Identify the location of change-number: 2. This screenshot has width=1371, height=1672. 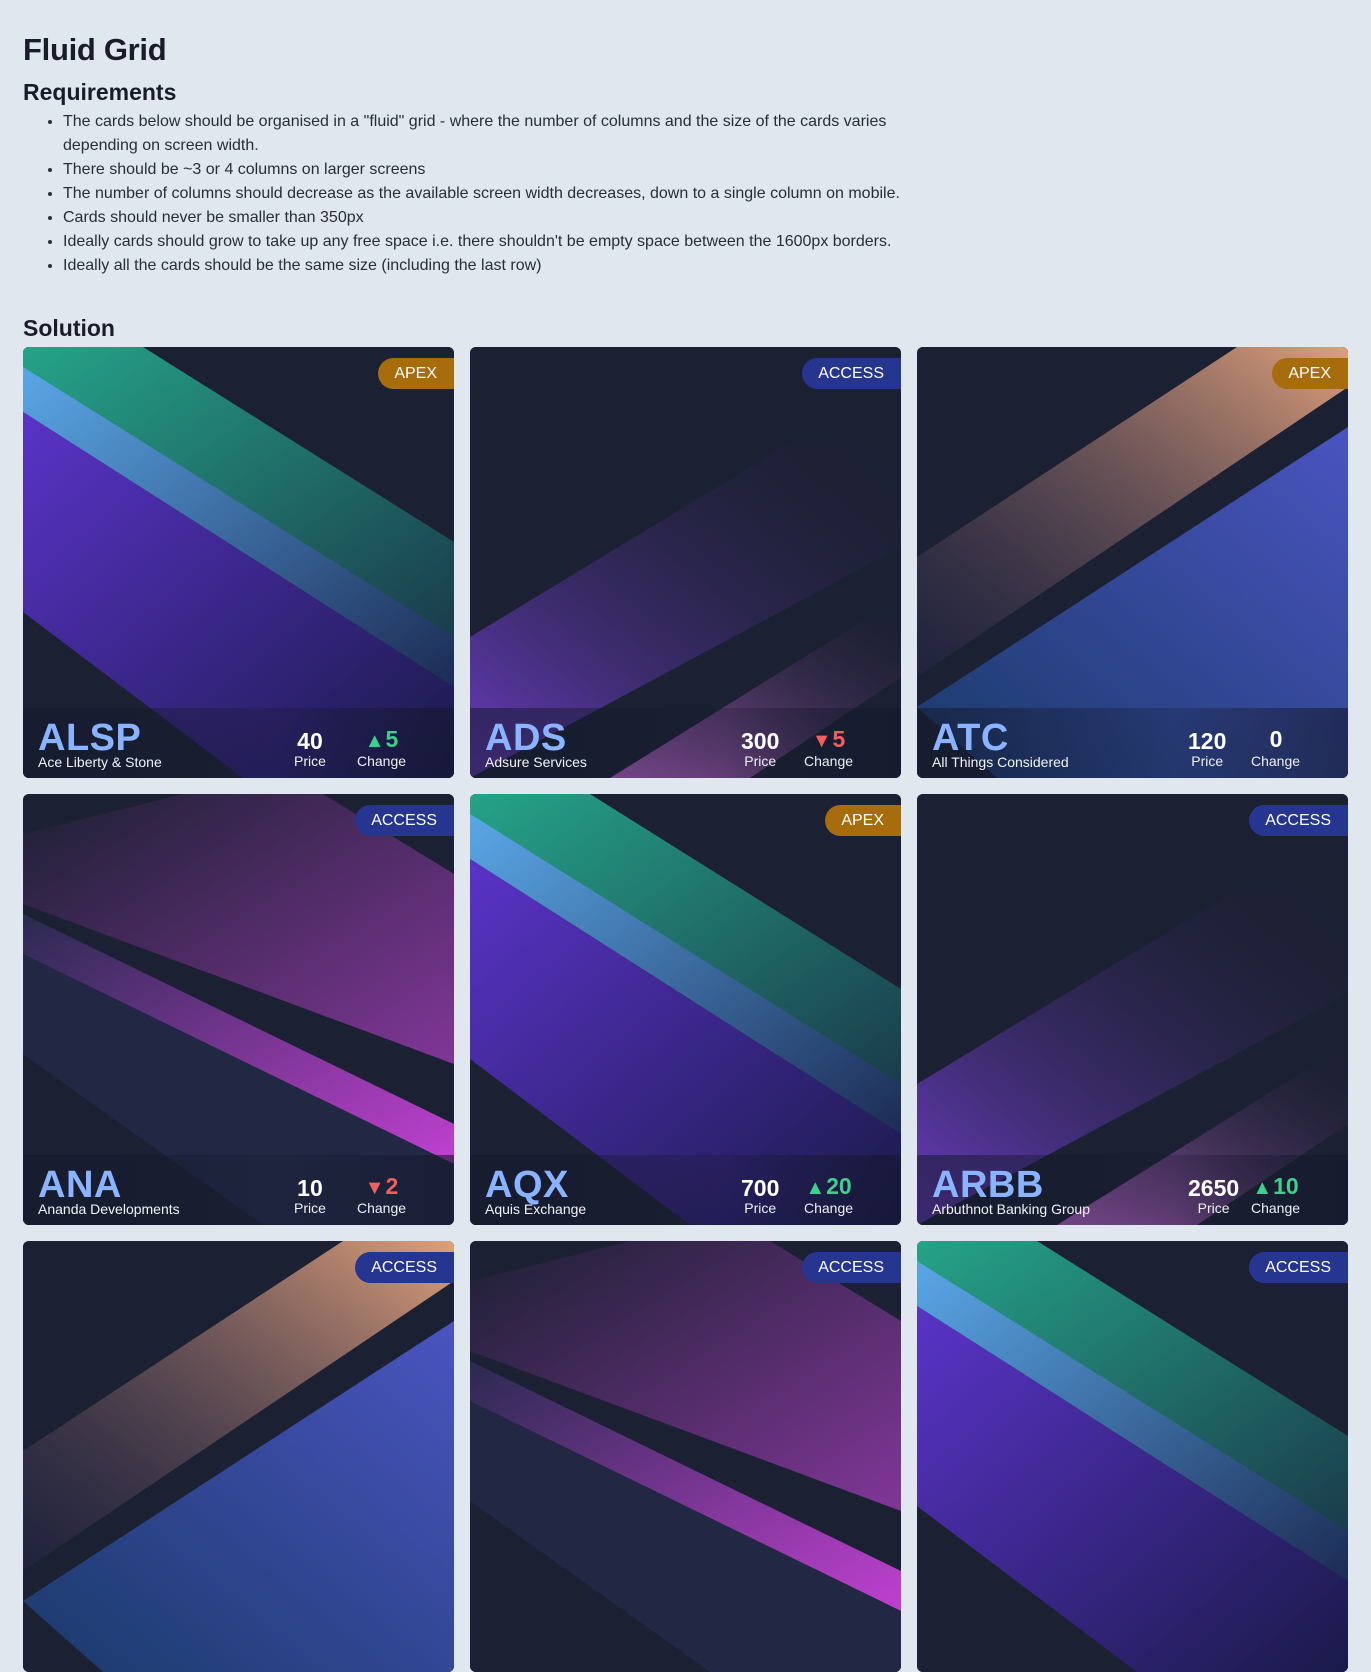
(392, 1186).